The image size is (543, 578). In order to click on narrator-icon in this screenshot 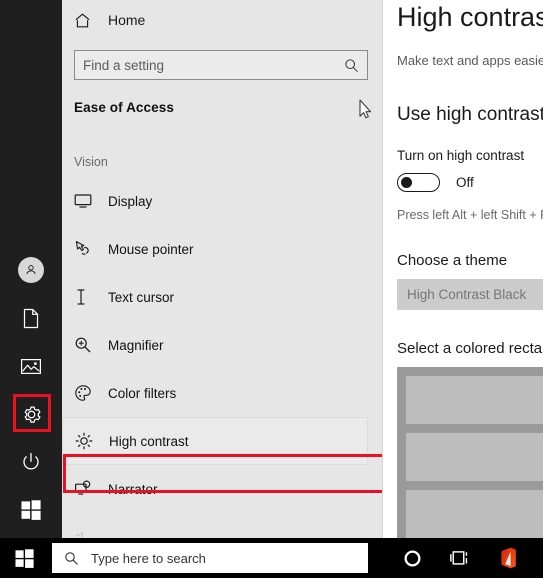, I will do `click(88, 489)`.